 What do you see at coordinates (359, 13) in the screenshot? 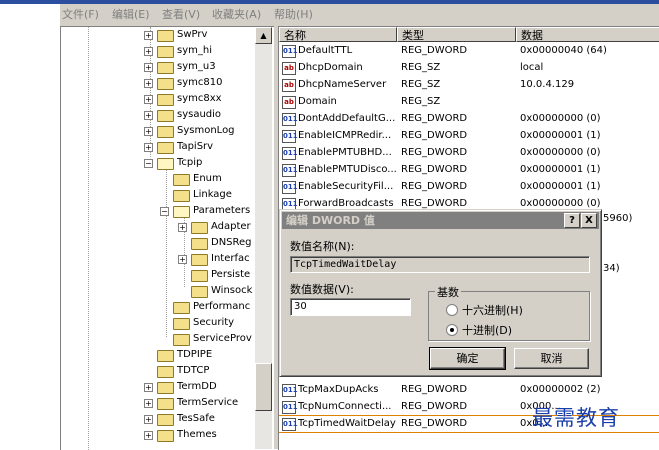
I see `menu-bar: 文件(F) 编辑(E) 查看(V) 收藏夹(A) 帮助(H)` at bounding box center [359, 13].